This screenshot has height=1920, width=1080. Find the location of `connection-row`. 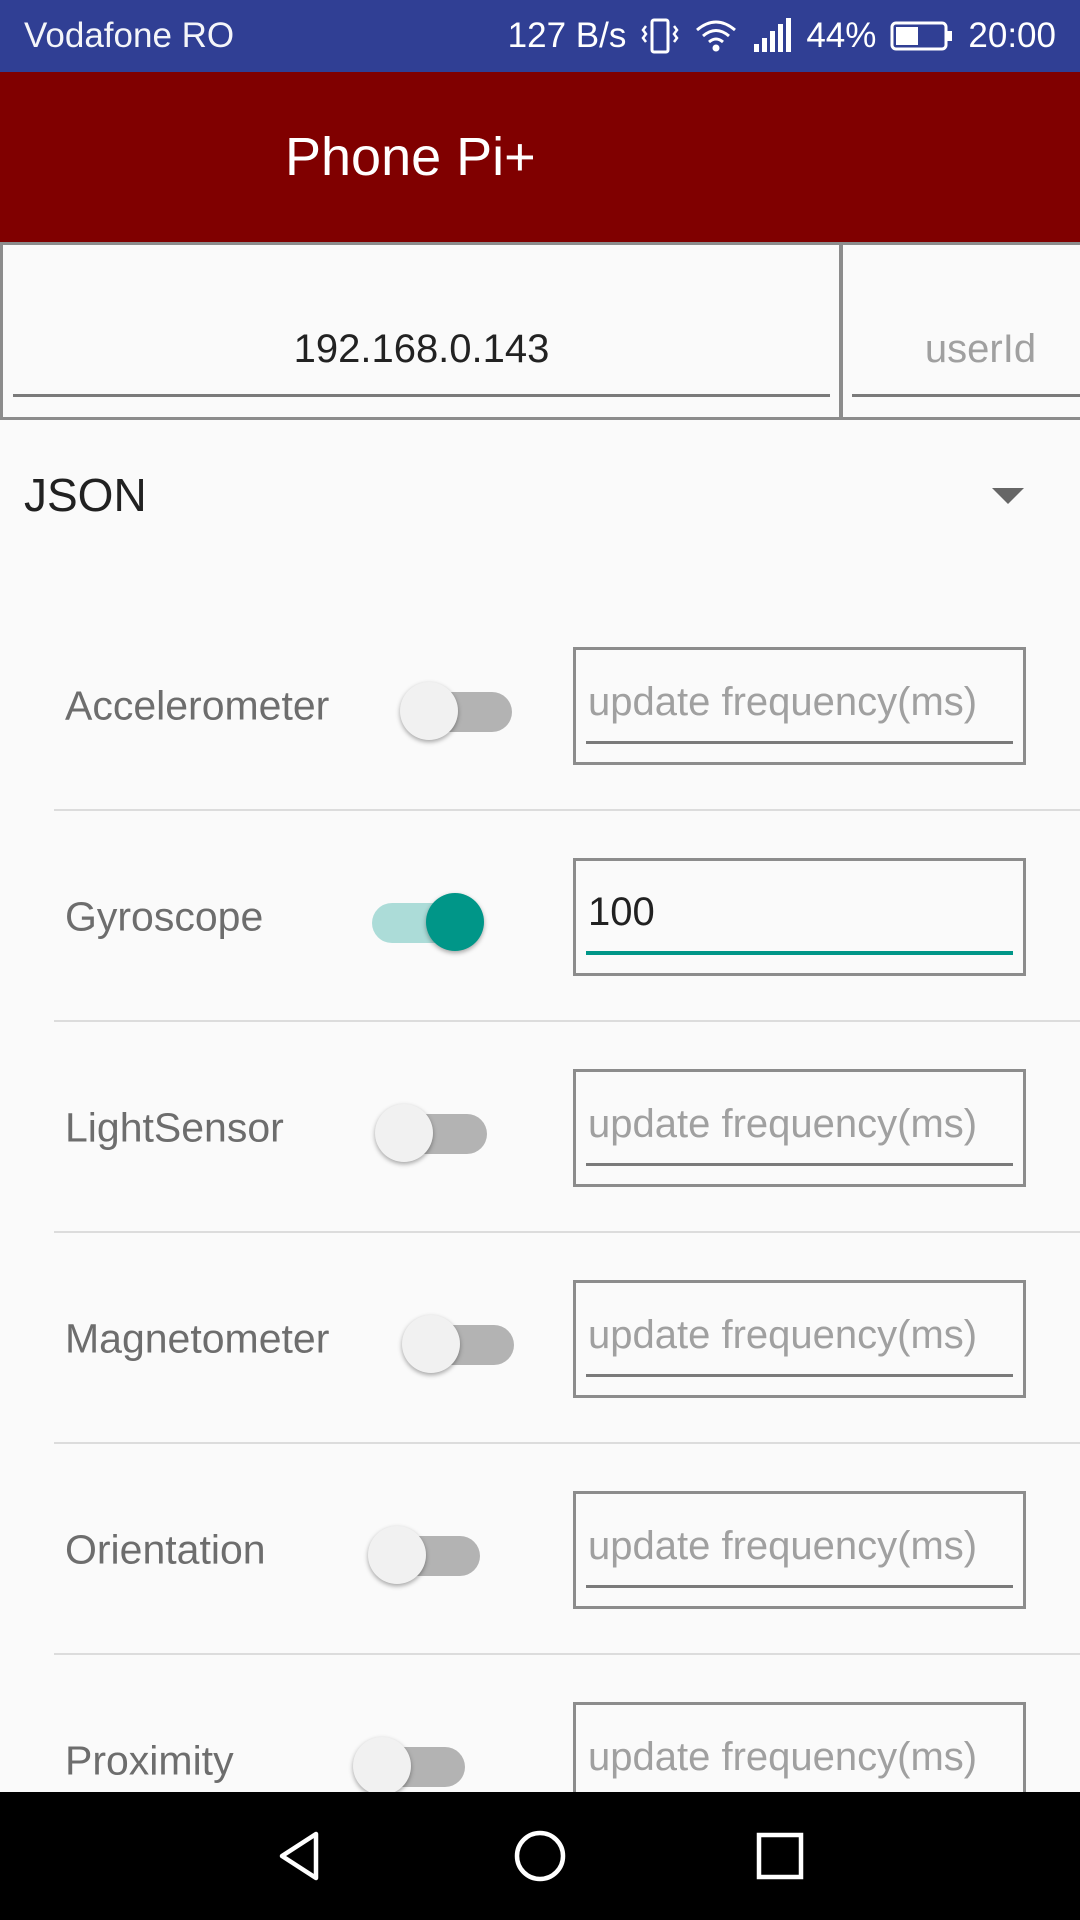

connection-row is located at coordinates (540, 331).